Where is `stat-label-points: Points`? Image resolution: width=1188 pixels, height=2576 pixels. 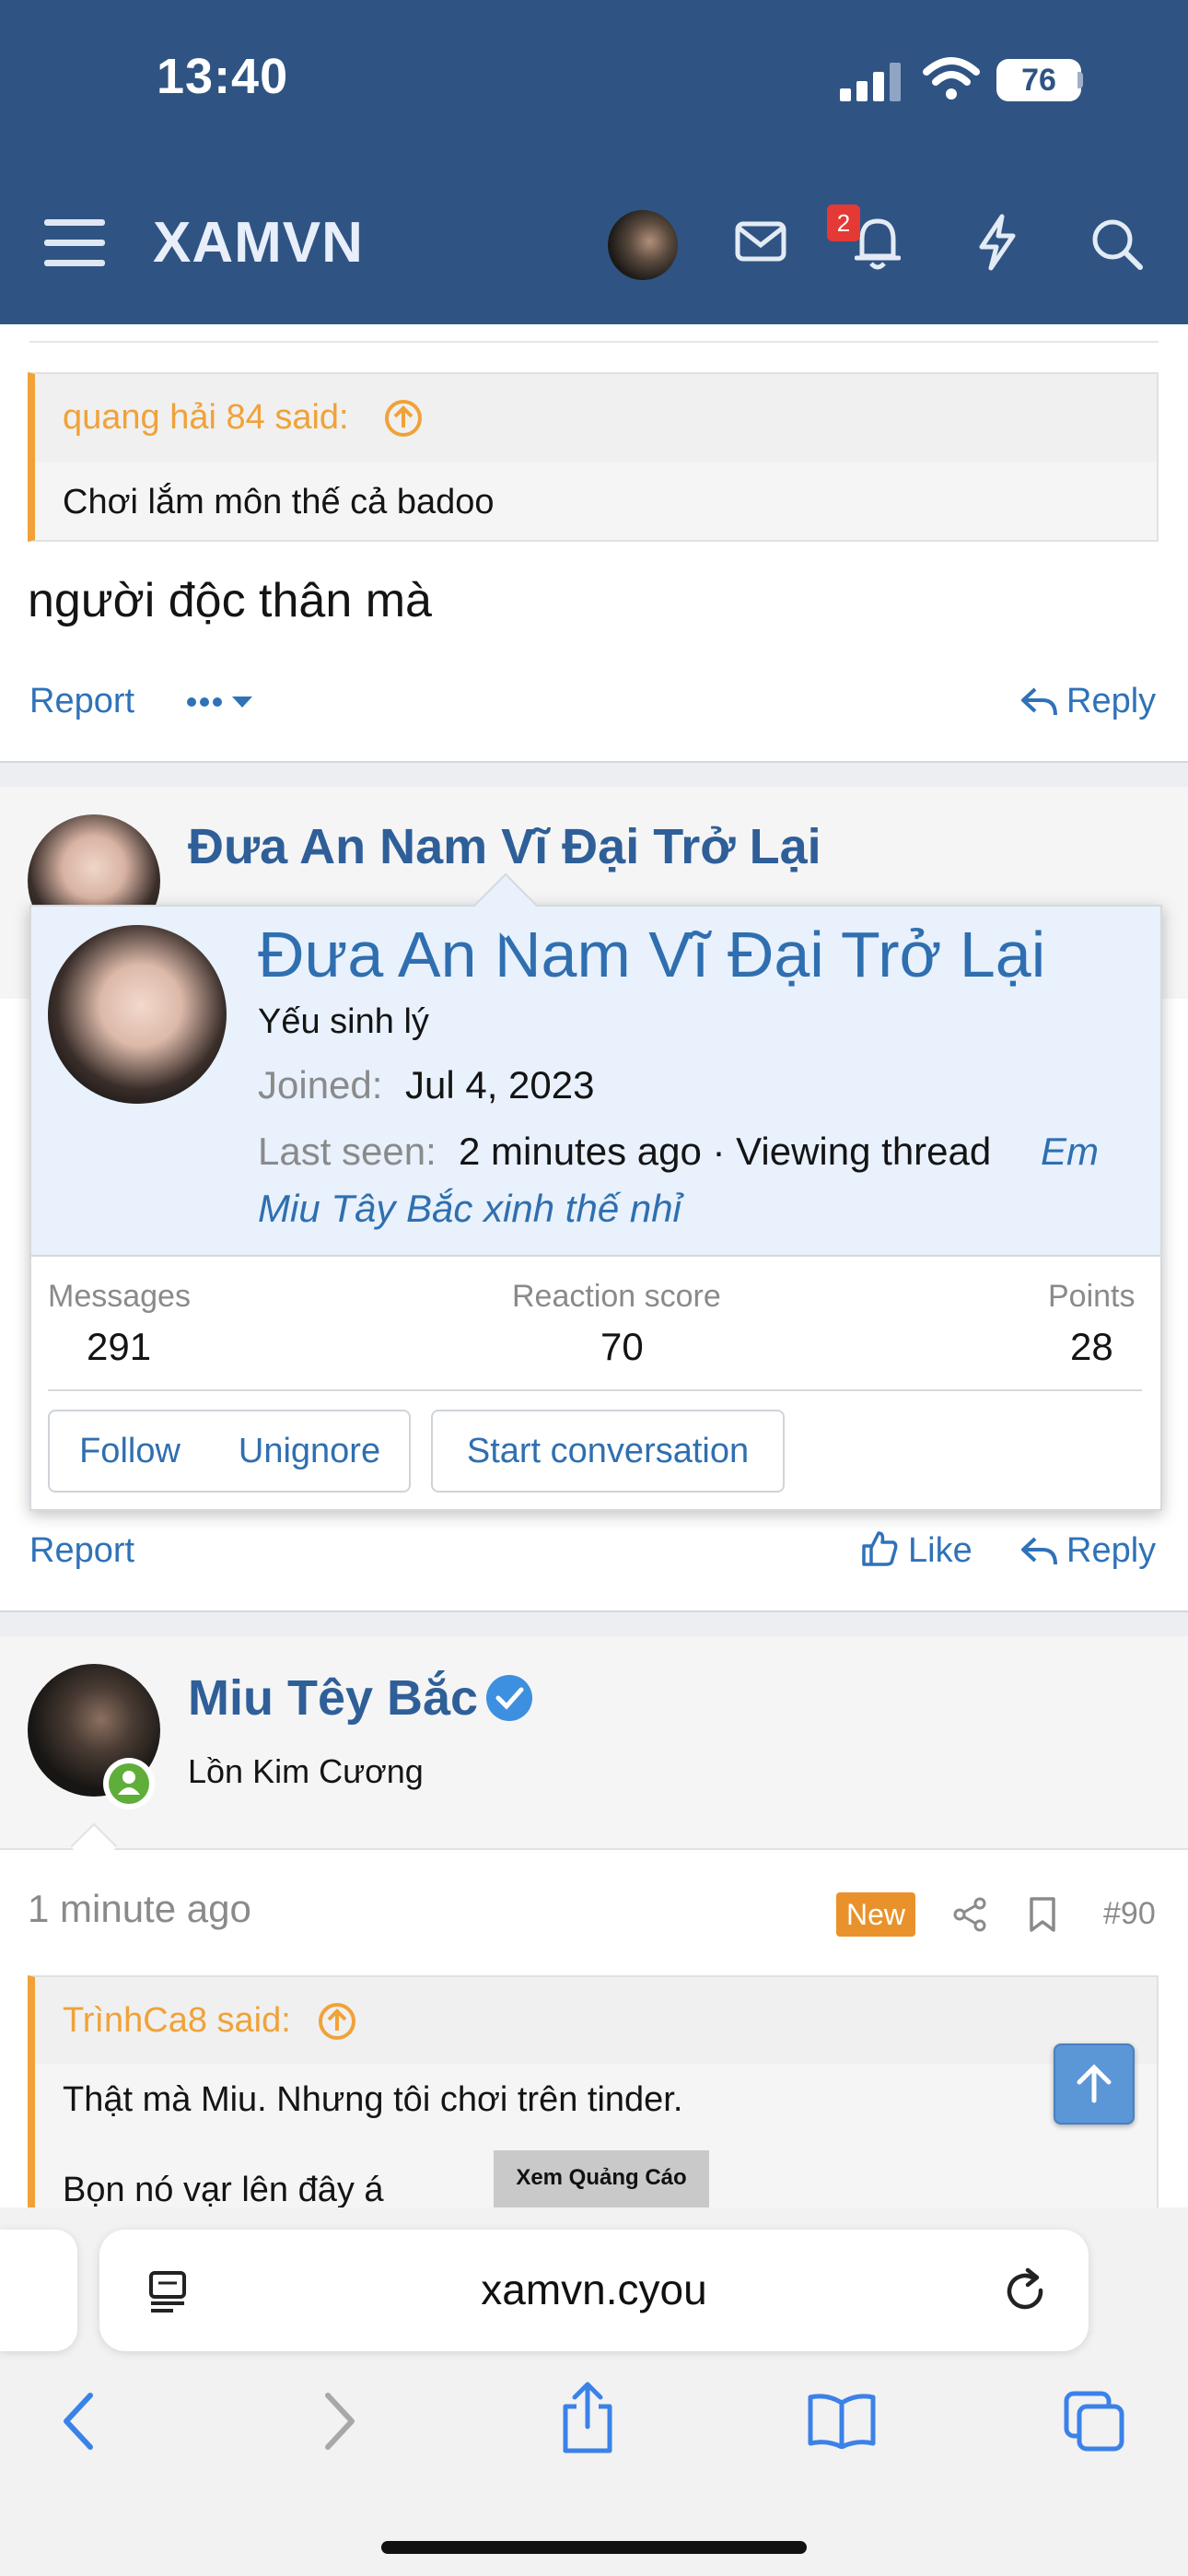
stat-label-points: Points is located at coordinates (1092, 1296).